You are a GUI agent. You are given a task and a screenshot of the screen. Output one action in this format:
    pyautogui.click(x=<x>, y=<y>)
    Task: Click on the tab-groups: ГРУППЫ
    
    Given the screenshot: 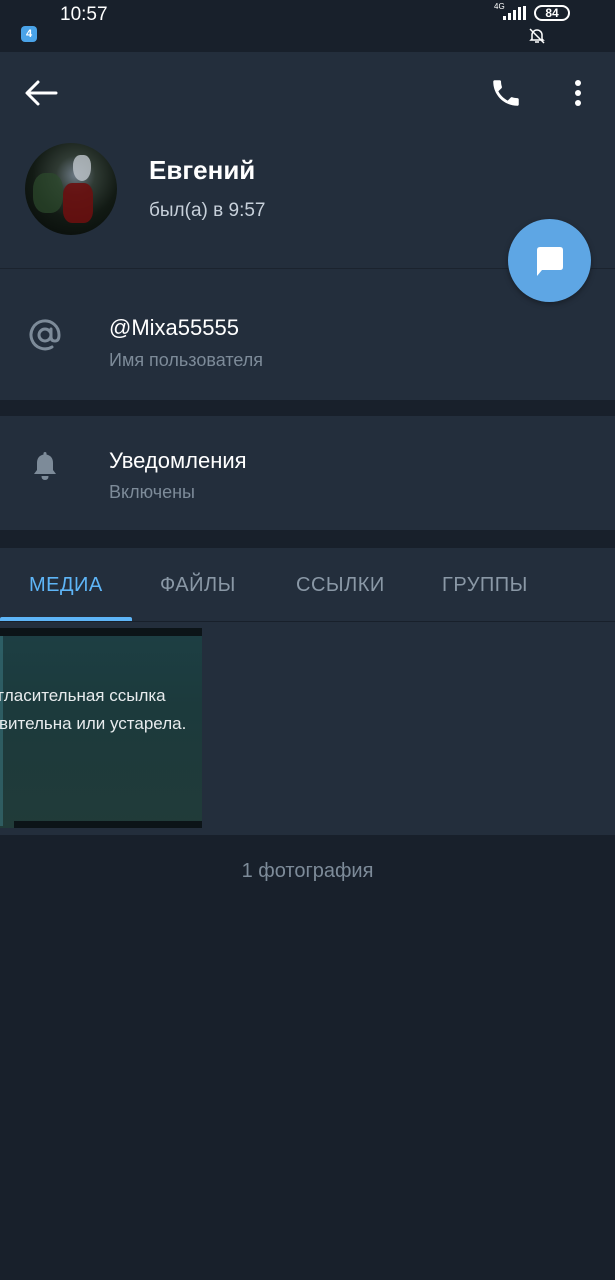 What is the action you would take?
    pyautogui.click(x=485, y=585)
    